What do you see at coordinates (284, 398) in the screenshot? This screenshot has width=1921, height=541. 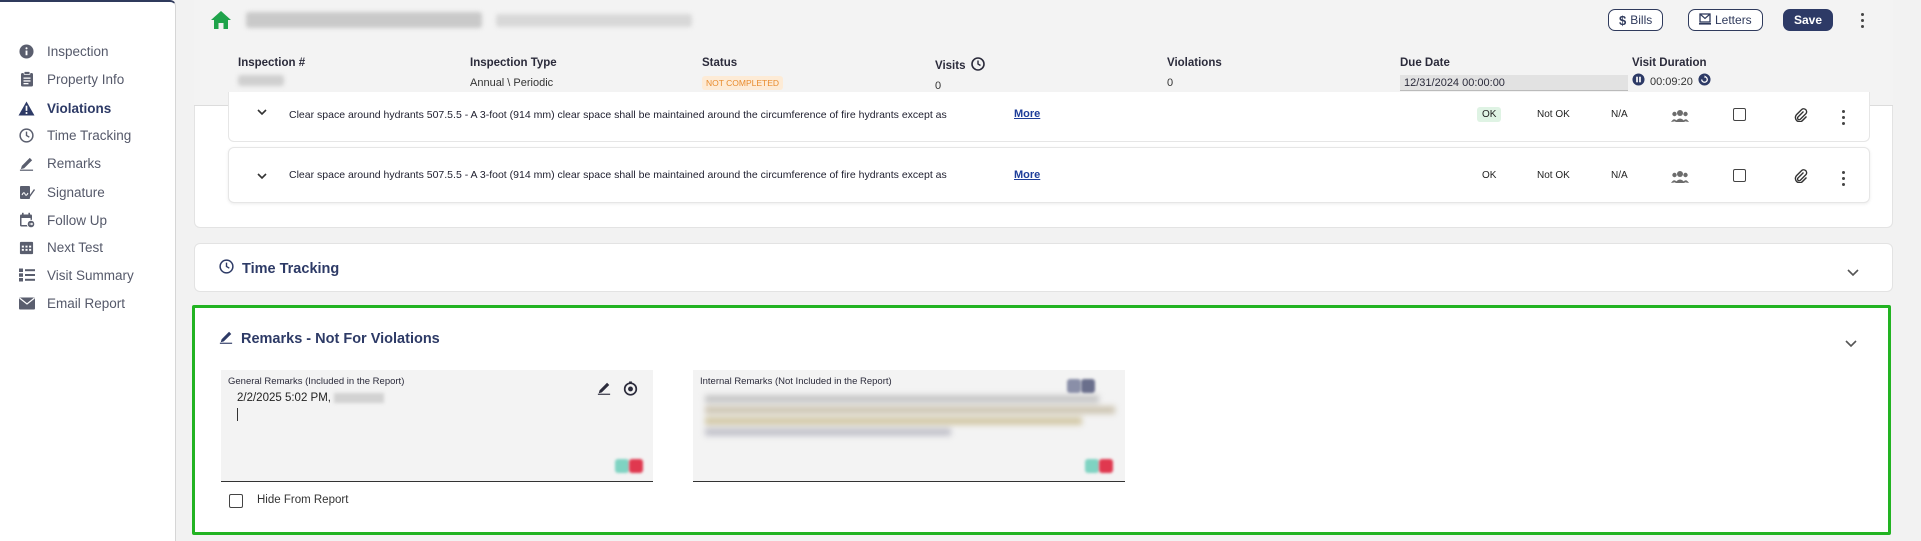 I see `general-remarks-text: 2/2/2025 5:02 PM,` at bounding box center [284, 398].